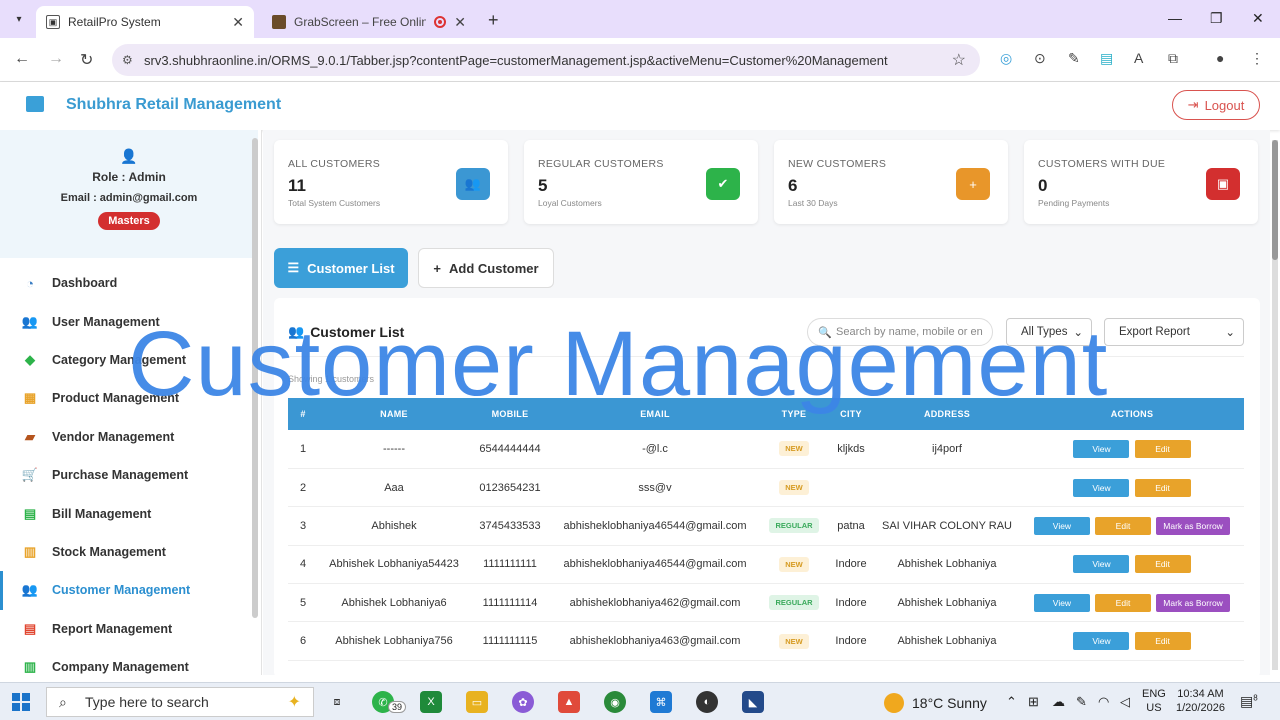 This screenshot has height=720, width=1280. I want to click on windows-start-icon, so click(21, 702).